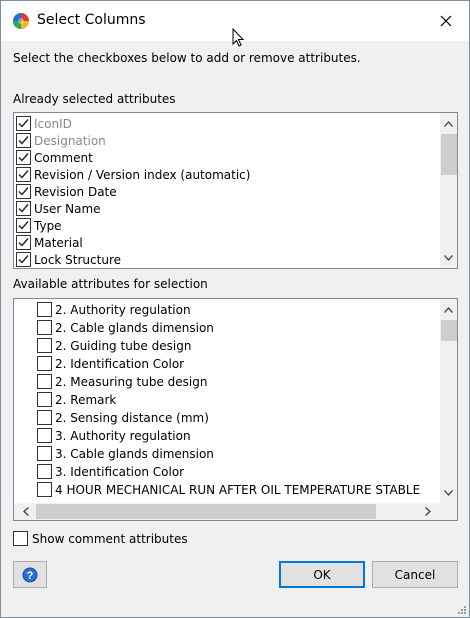 The width and height of the screenshot is (470, 618). Describe the element at coordinates (123, 435) in the screenshot. I see `item-label: 3. Authority regulation` at that location.